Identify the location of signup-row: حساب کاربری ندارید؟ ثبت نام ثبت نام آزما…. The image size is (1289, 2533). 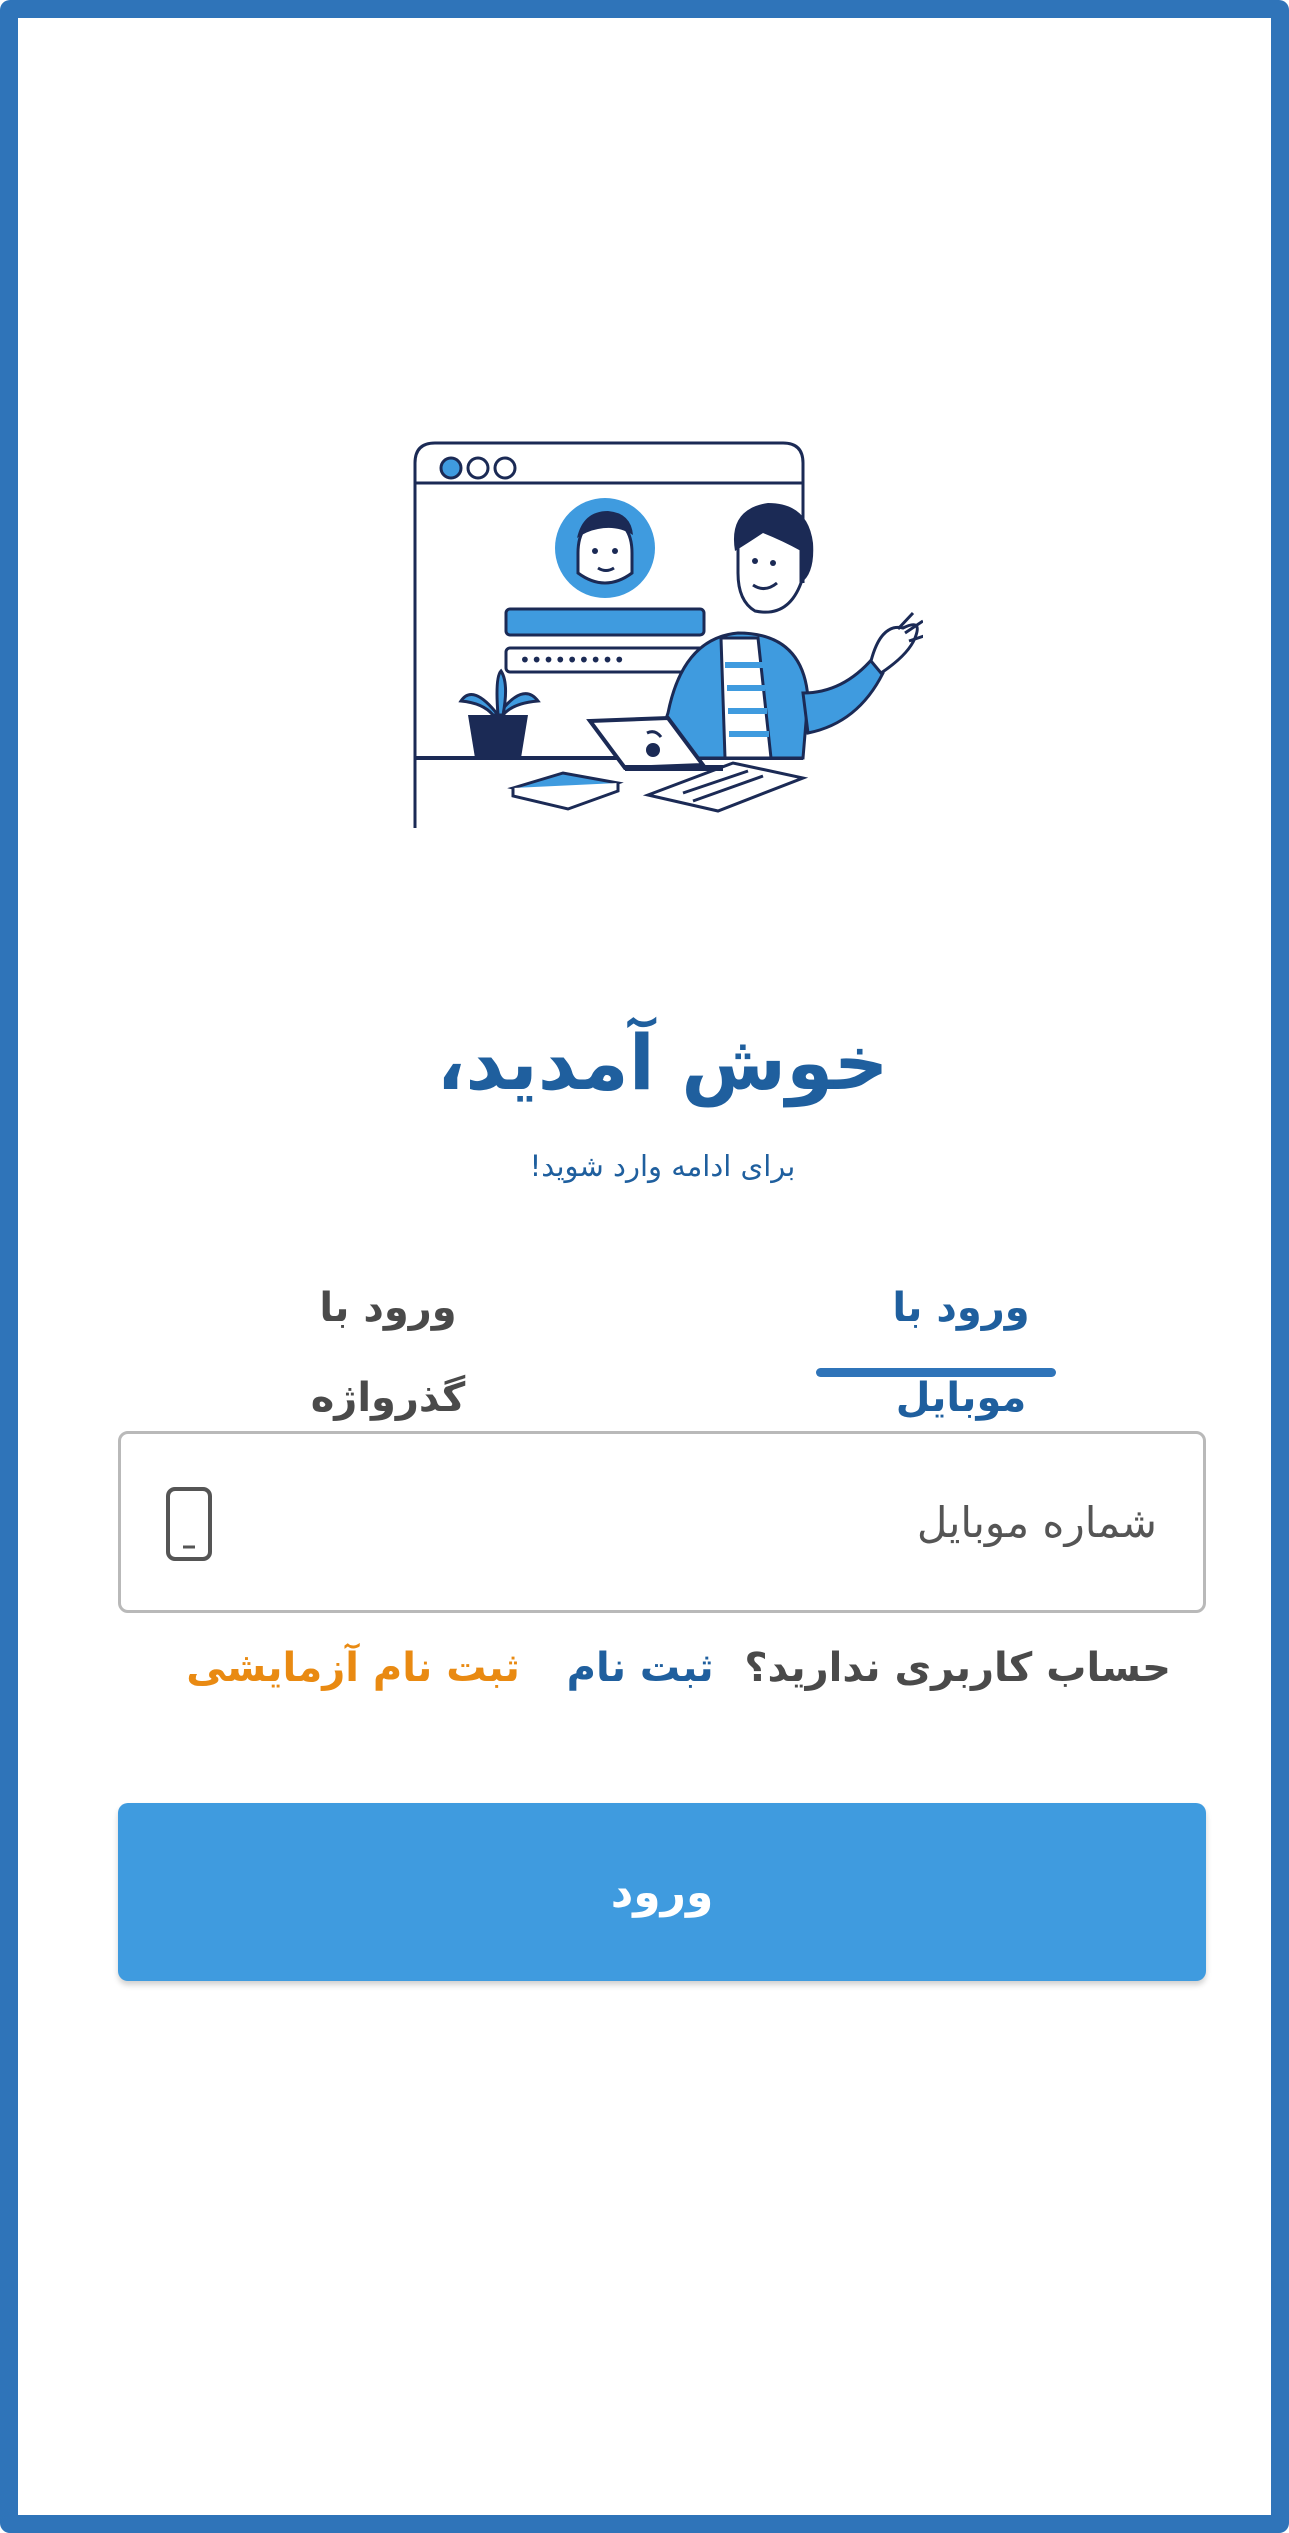
(678, 1668).